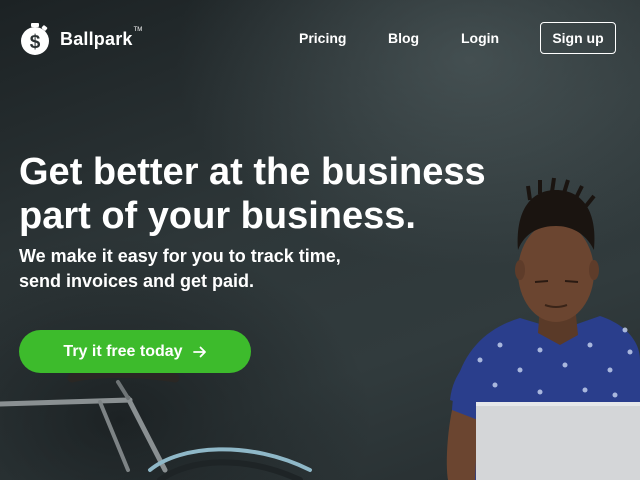  Describe the element at coordinates (137, 281) in the screenshot. I see `hero-subheadline-line-2: send invoices and get paid.` at that location.